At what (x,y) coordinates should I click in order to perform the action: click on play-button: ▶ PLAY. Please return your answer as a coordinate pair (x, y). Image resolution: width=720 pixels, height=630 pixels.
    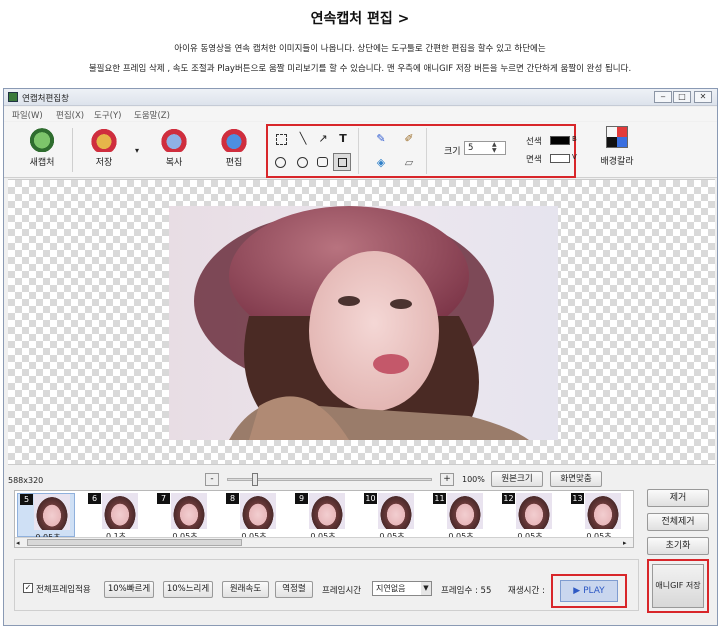
    Looking at the image, I should click on (589, 591).